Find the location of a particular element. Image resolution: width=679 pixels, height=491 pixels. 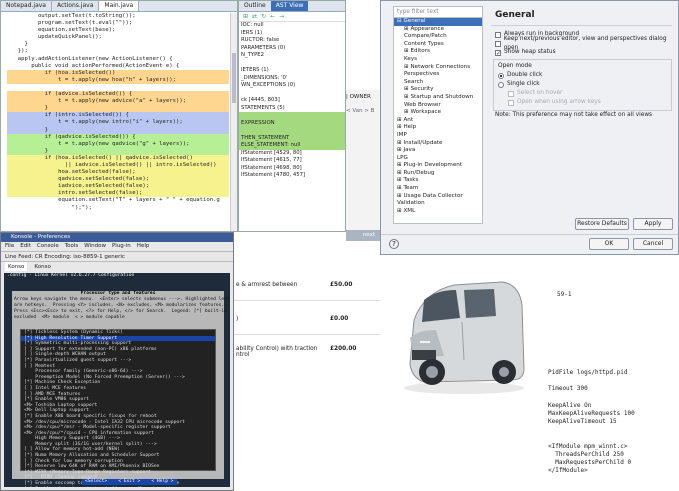

apply-button: Apply is located at coordinates (653, 224).